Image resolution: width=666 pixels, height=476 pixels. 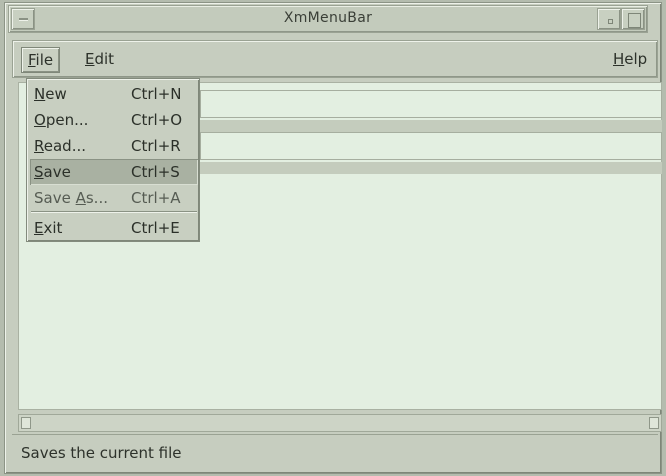 I want to click on status-bar: Saves the current file, so click(x=335, y=452).